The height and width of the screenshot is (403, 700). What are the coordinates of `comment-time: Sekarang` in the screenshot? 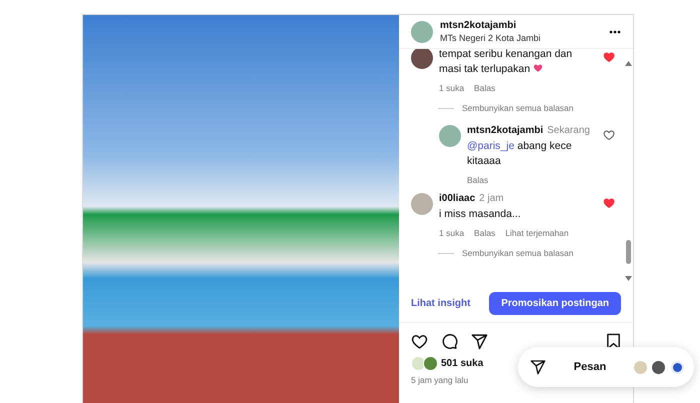 It's located at (568, 130).